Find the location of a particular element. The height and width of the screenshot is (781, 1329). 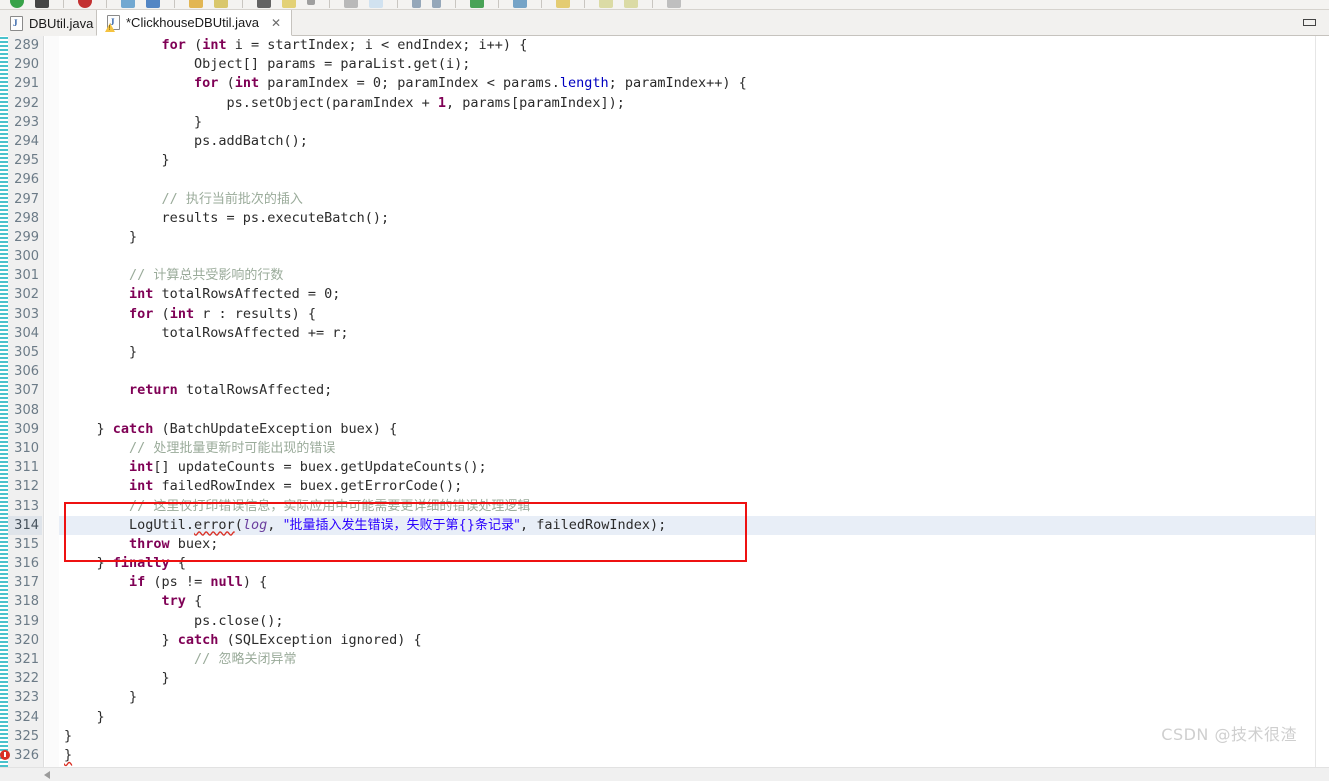

line-number: 311 is located at coordinates (26, 468).